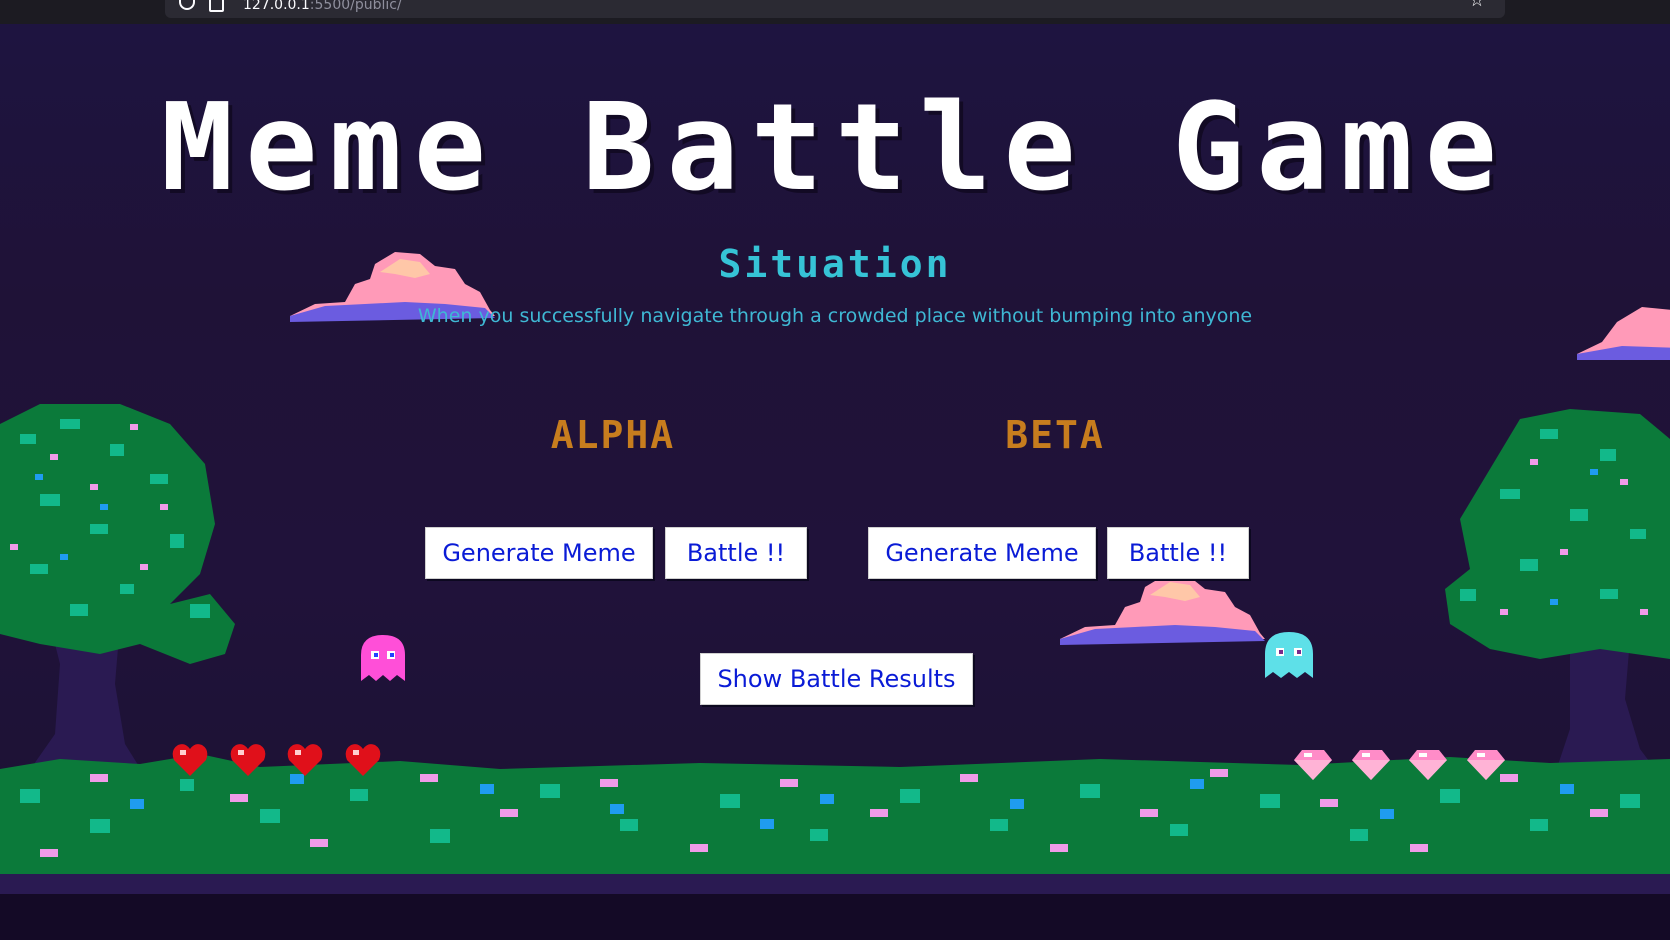  I want to click on lock-icon, so click(216, 6).